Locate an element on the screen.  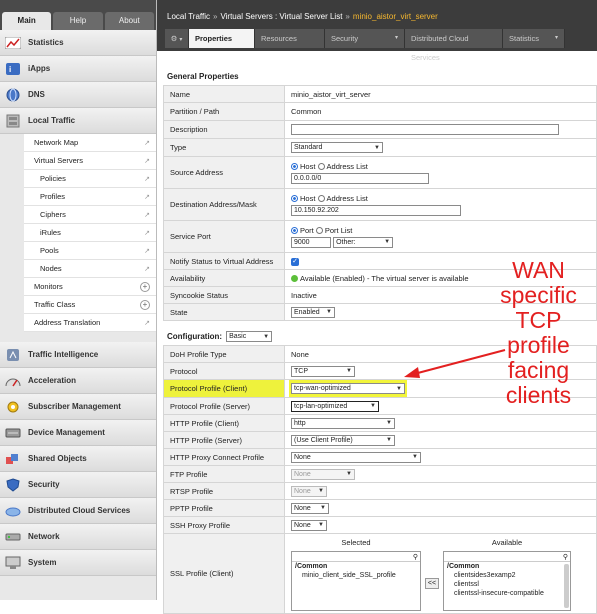
list-item: clientsides3examp2 is located at coordinates (507, 575).